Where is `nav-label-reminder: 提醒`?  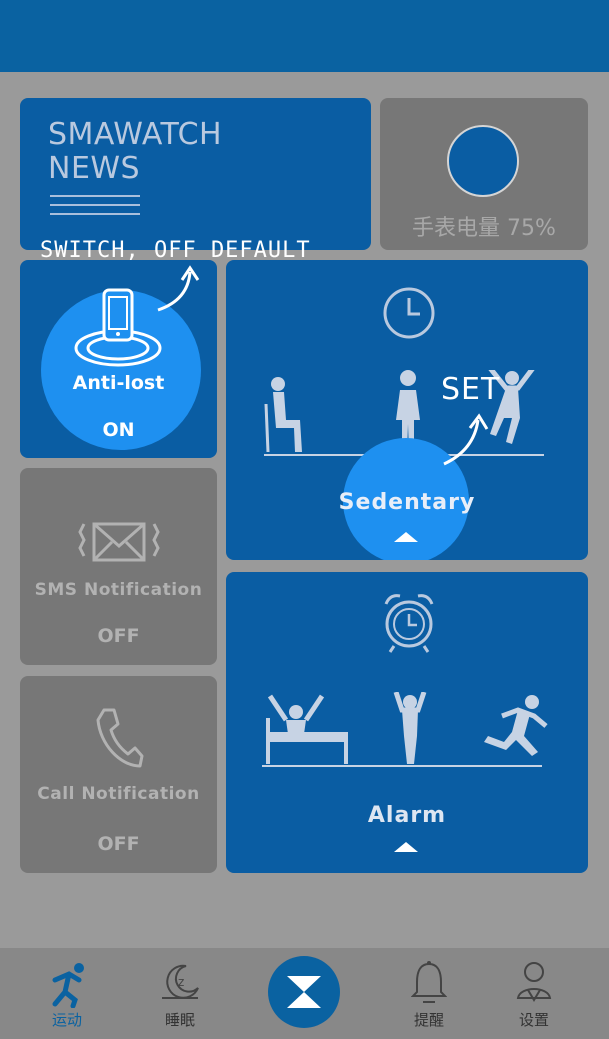
nav-label-reminder: 提醒 is located at coordinates (428, 1020).